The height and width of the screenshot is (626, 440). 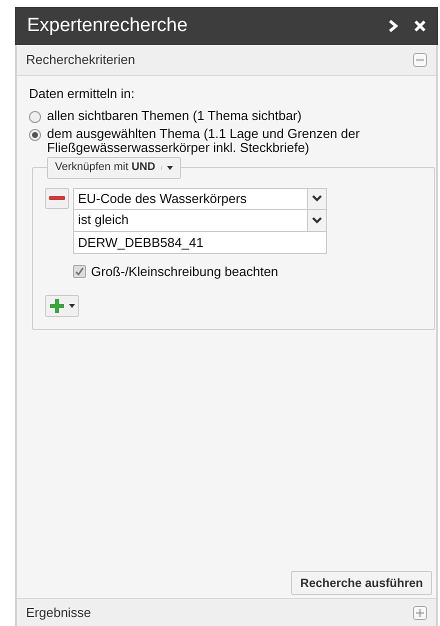 I want to click on section-title: Recherchekriterien, so click(x=81, y=60).